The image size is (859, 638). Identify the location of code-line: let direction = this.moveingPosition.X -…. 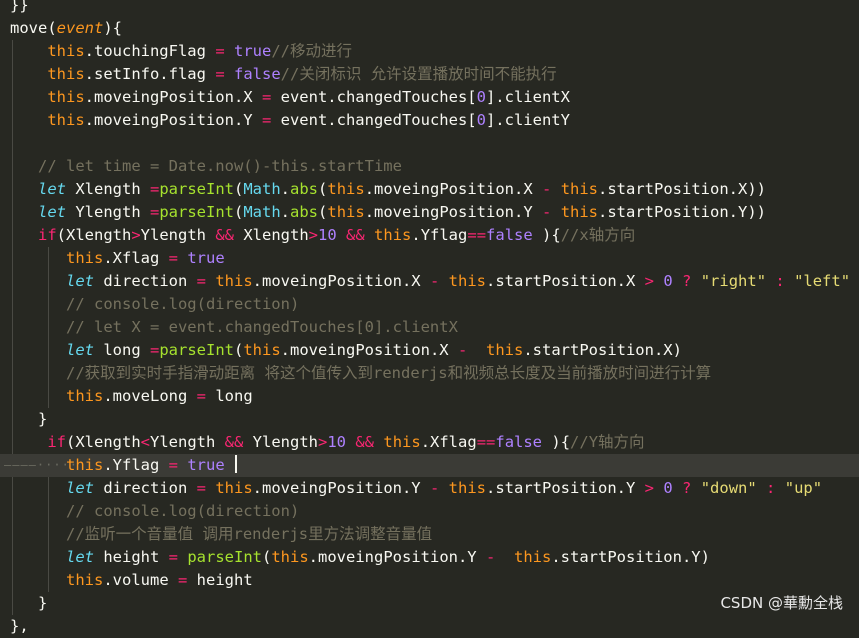
(429, 281).